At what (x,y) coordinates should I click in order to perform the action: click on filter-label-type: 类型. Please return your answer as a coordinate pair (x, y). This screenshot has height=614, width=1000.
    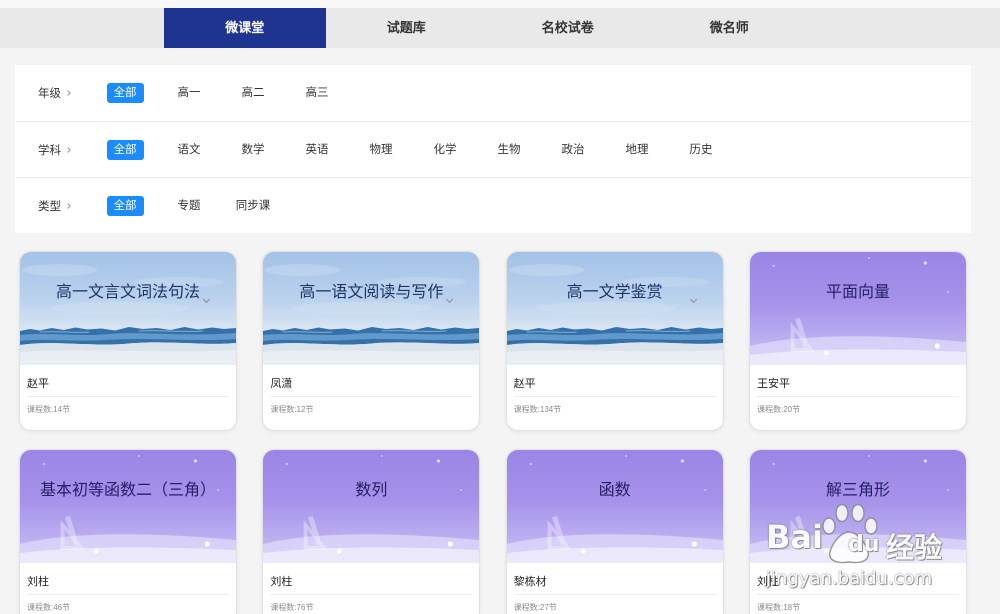
    Looking at the image, I should click on (54, 206).